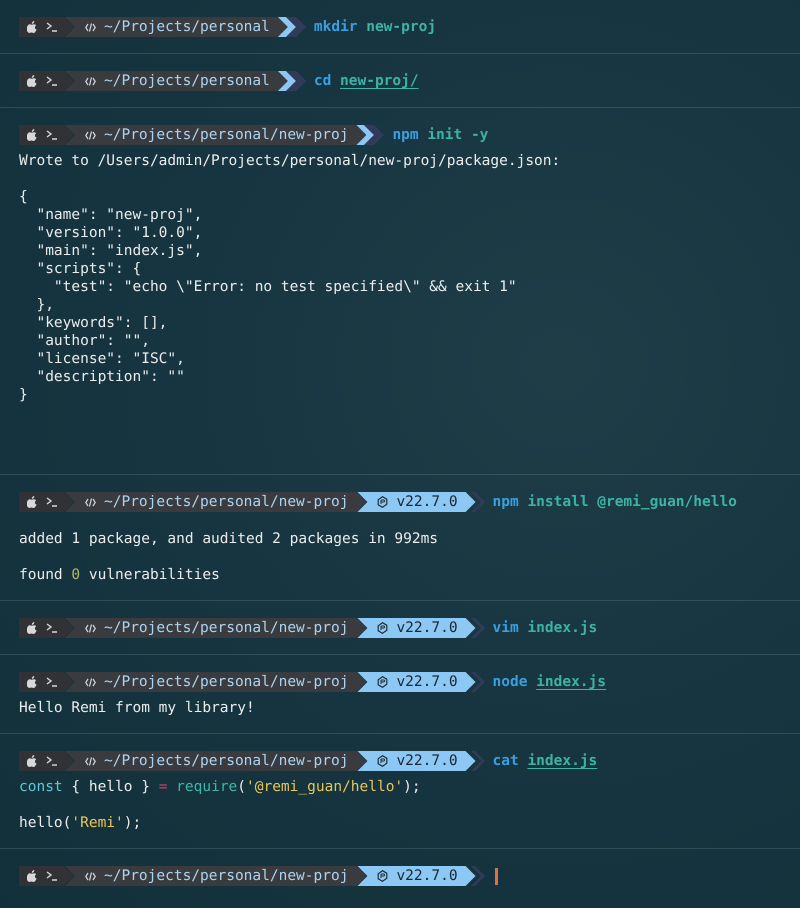 The width and height of the screenshot is (800, 908). Describe the element at coordinates (401, 27) in the screenshot. I see `command-argument: new-proj` at that location.